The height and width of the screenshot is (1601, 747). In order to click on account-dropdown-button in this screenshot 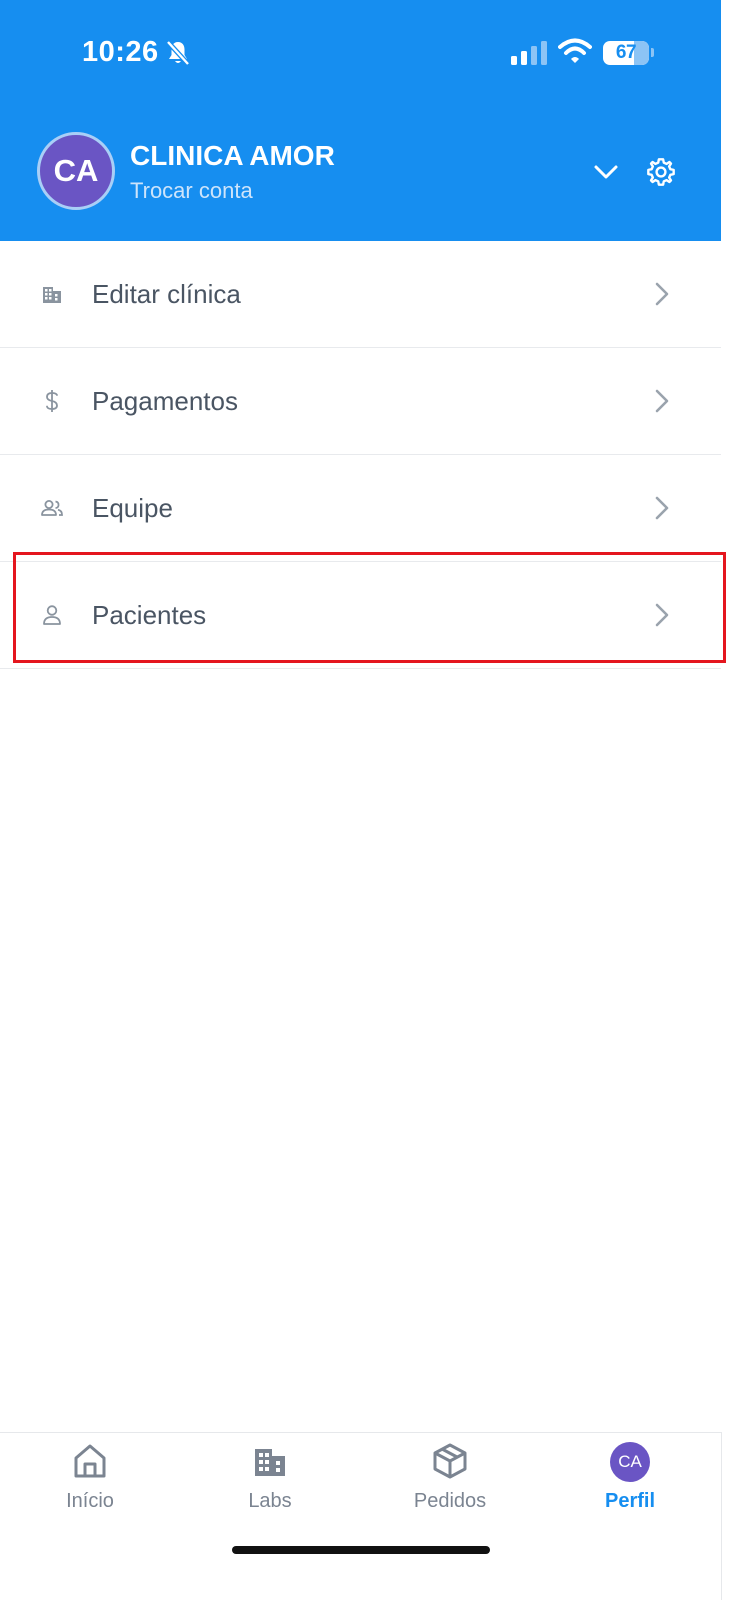, I will do `click(606, 172)`.